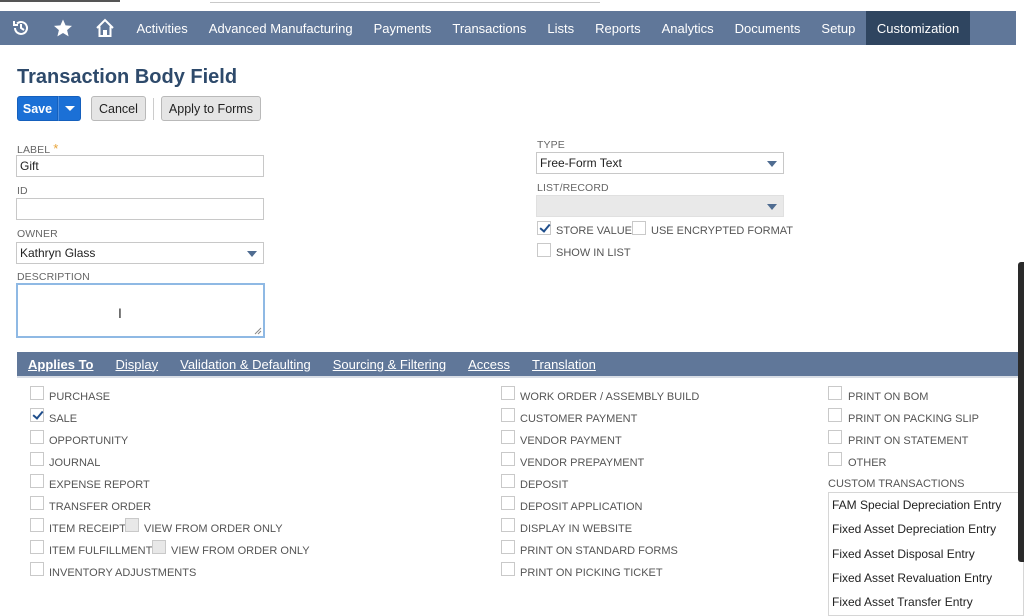  What do you see at coordinates (140, 209) in the screenshot?
I see `id-input` at bounding box center [140, 209].